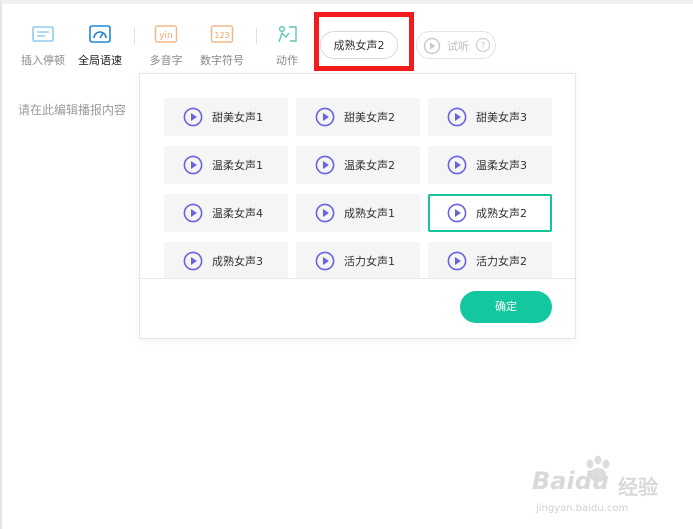 This screenshot has width=693, height=529. Describe the element at coordinates (582, 508) in the screenshot. I see `watermark-url: jingyan.baidu.com` at that location.